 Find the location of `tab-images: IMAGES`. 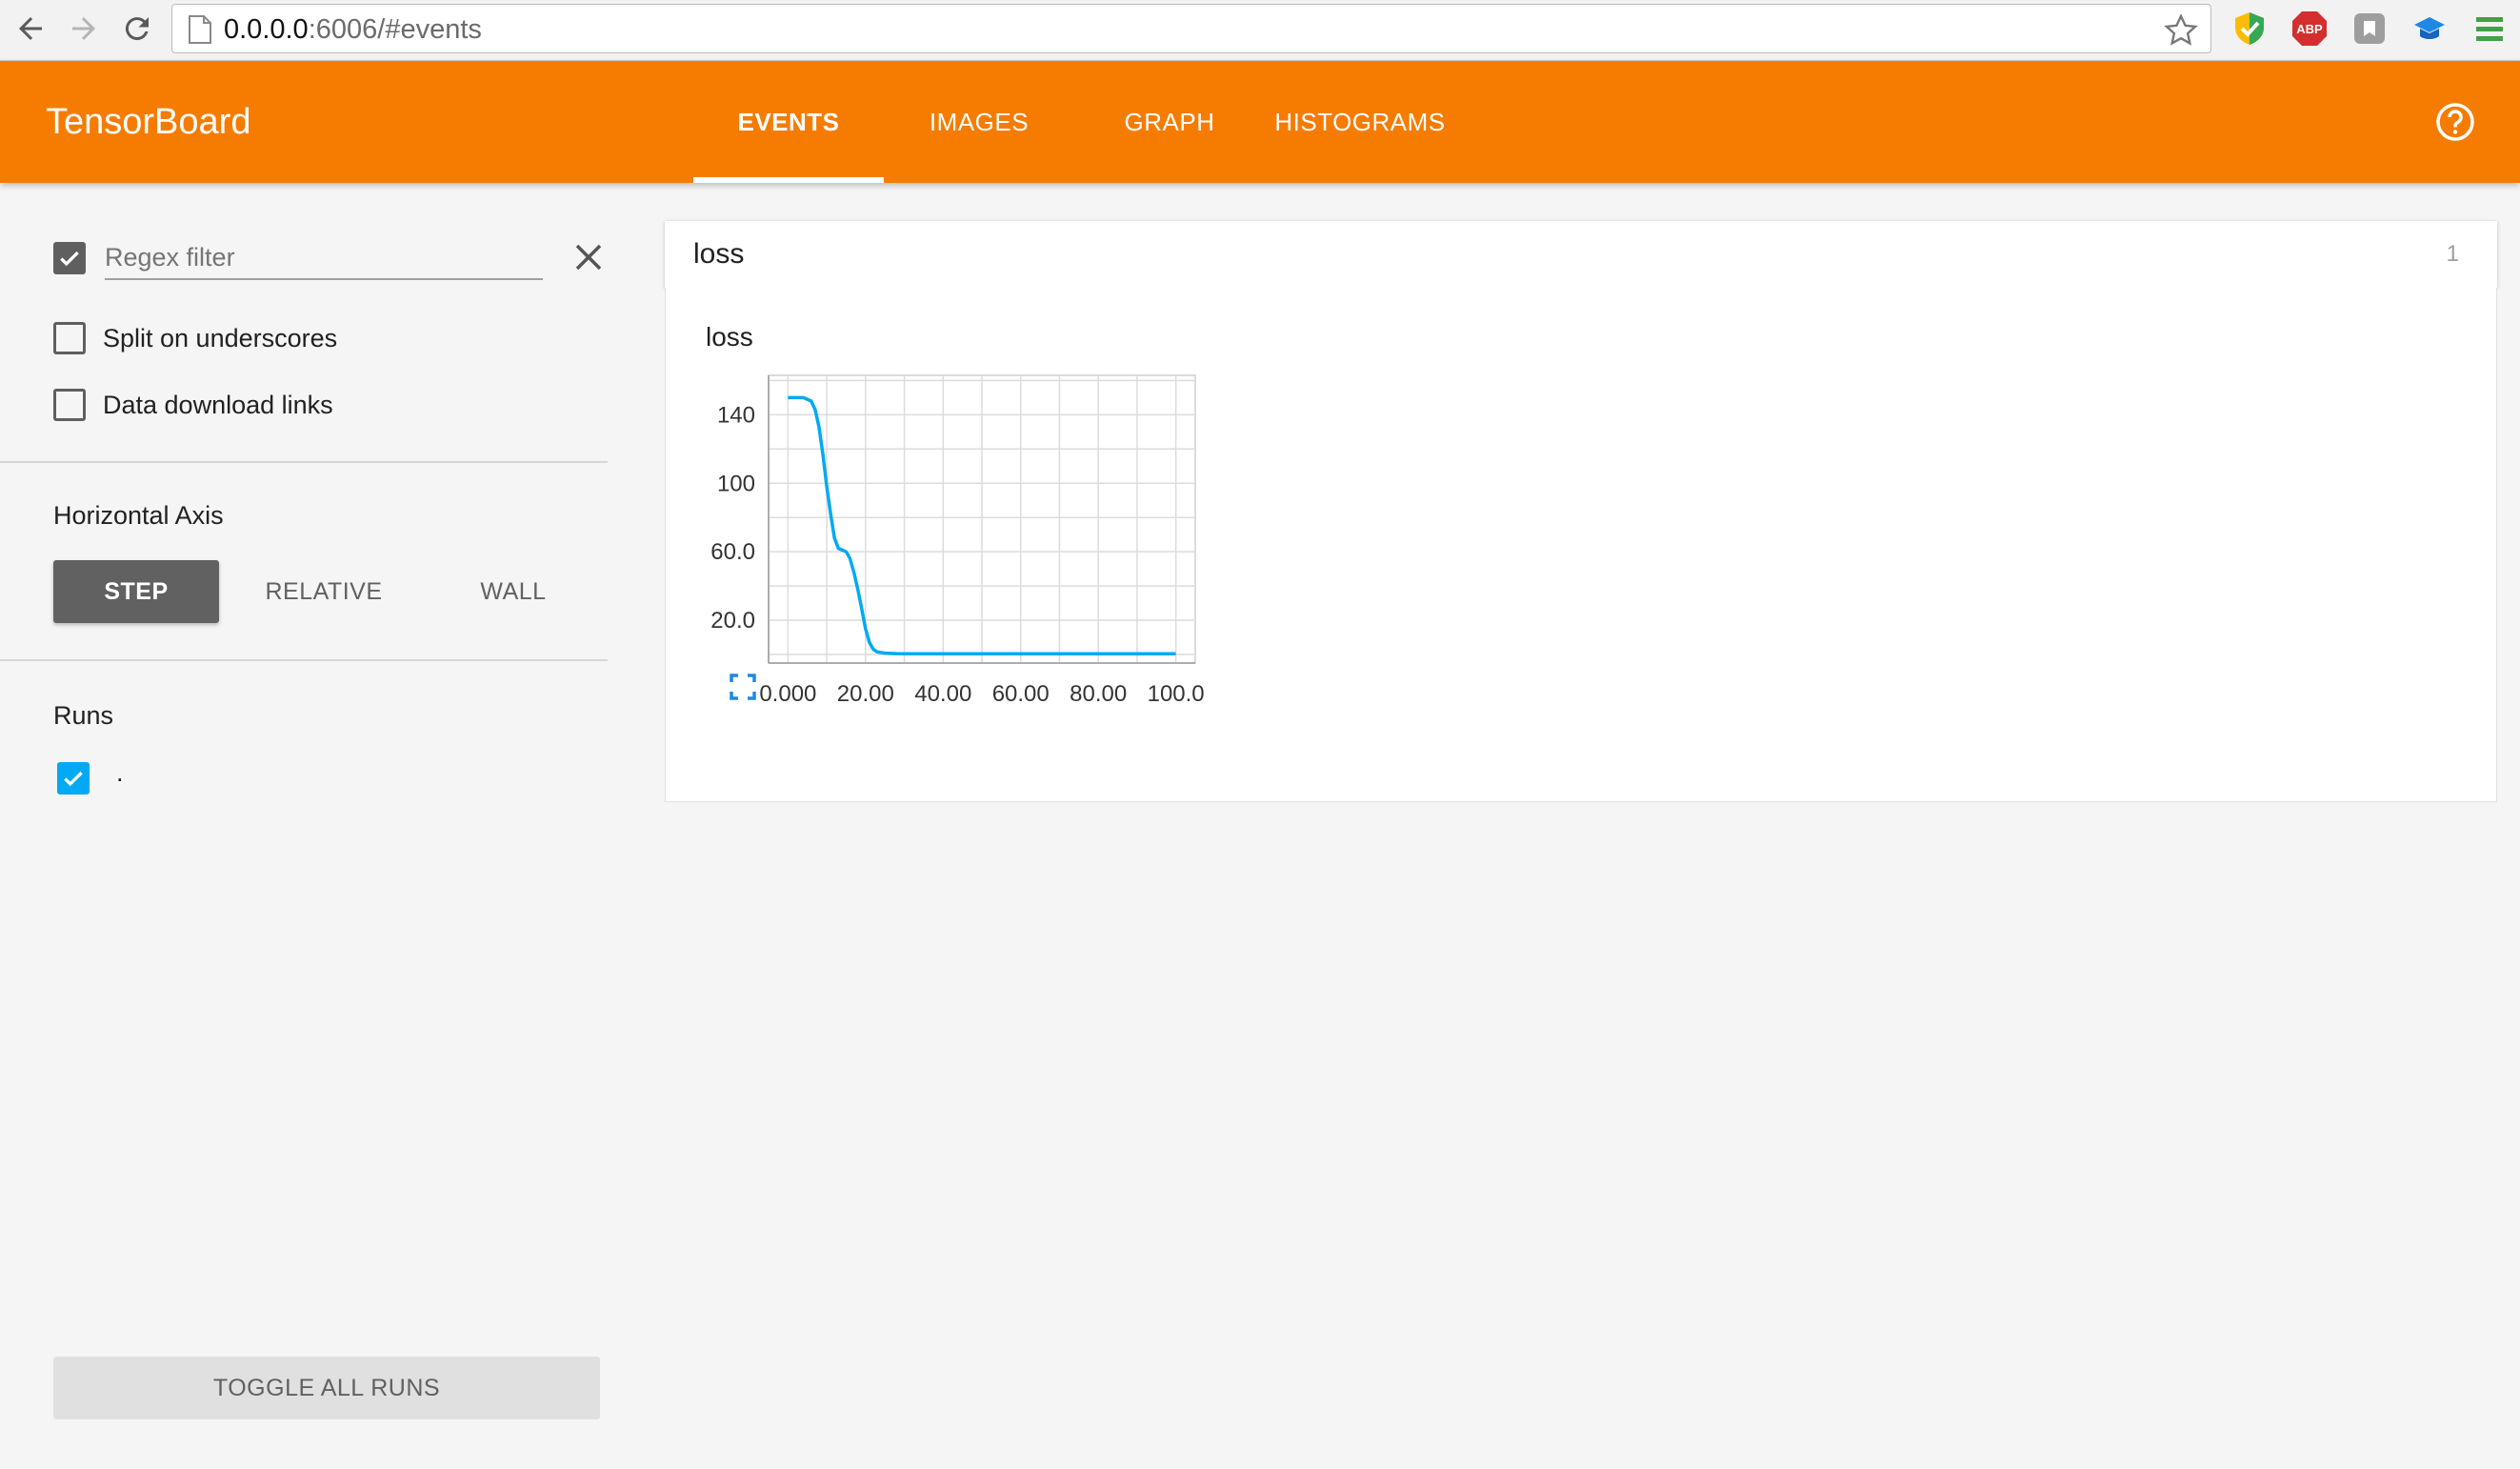

tab-images: IMAGES is located at coordinates (979, 122).